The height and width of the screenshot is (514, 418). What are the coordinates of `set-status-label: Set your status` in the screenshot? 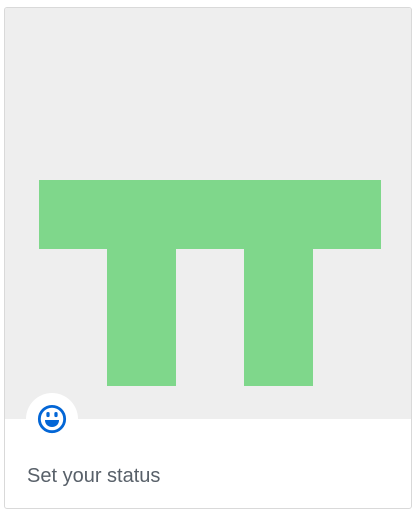 It's located at (93, 476).